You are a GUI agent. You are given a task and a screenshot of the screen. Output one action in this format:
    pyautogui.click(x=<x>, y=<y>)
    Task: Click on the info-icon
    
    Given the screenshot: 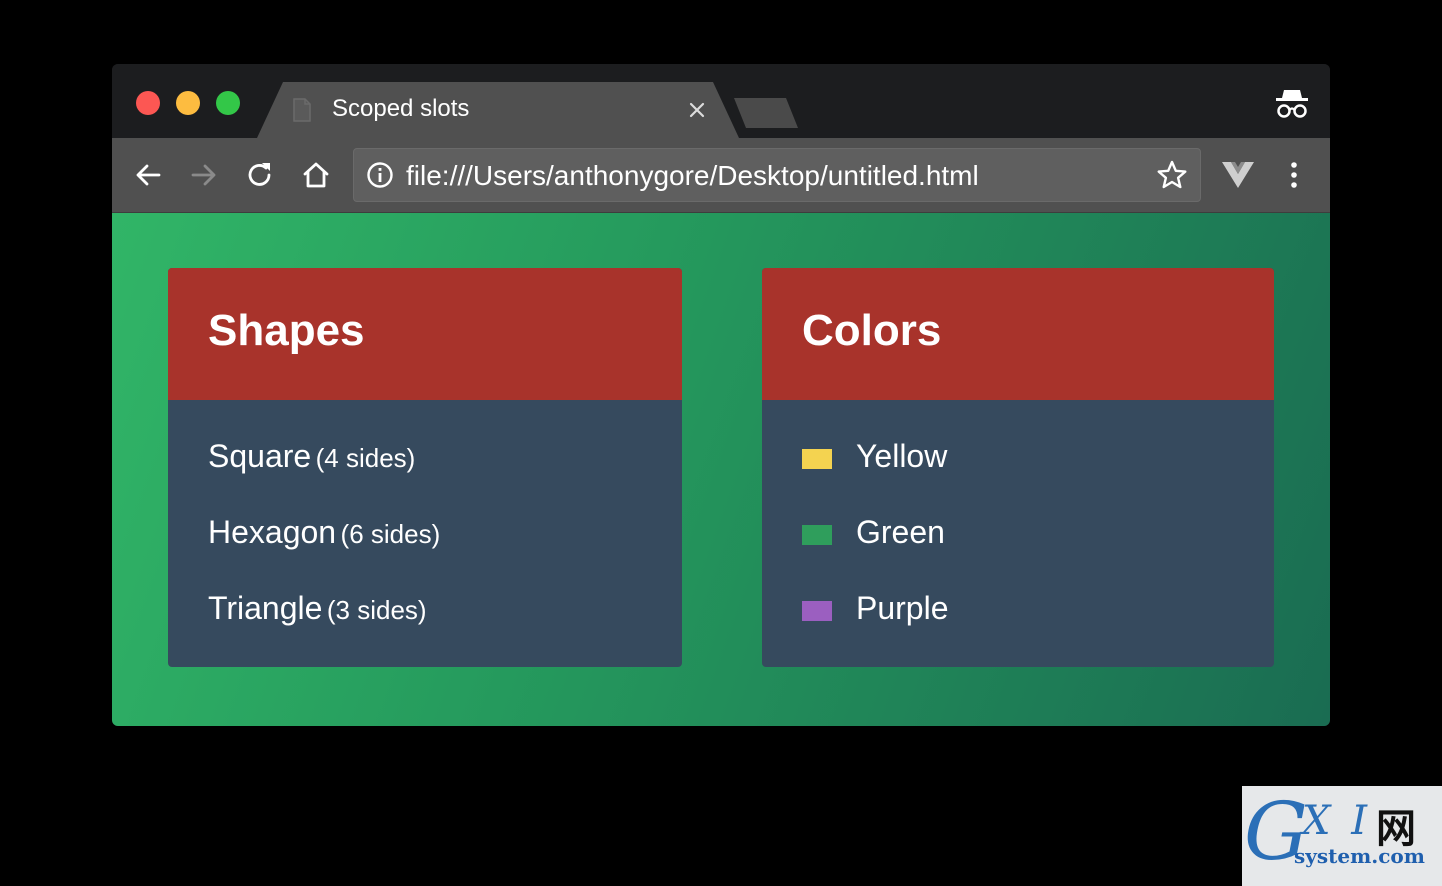 What is the action you would take?
    pyautogui.click(x=380, y=175)
    